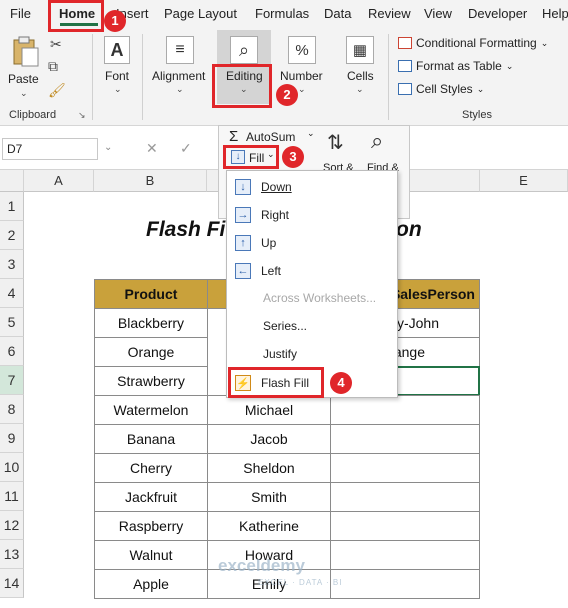 This screenshot has height=608, width=568. I want to click on row-header: 9, so click(12, 438).